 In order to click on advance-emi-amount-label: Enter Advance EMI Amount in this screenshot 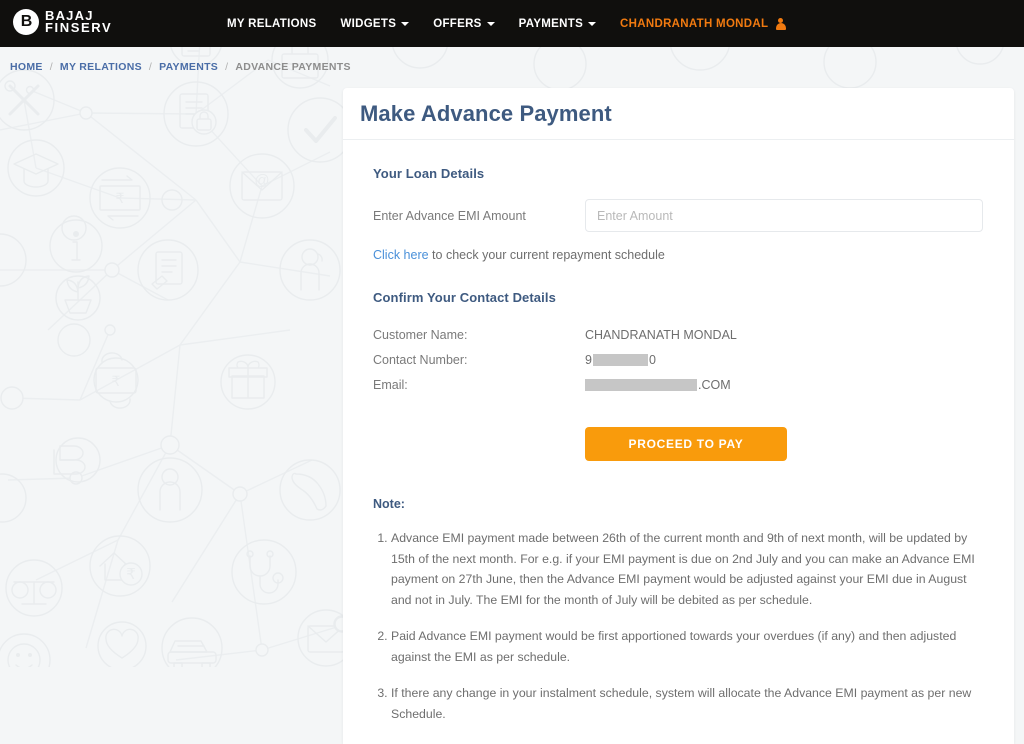, I will do `click(449, 215)`.